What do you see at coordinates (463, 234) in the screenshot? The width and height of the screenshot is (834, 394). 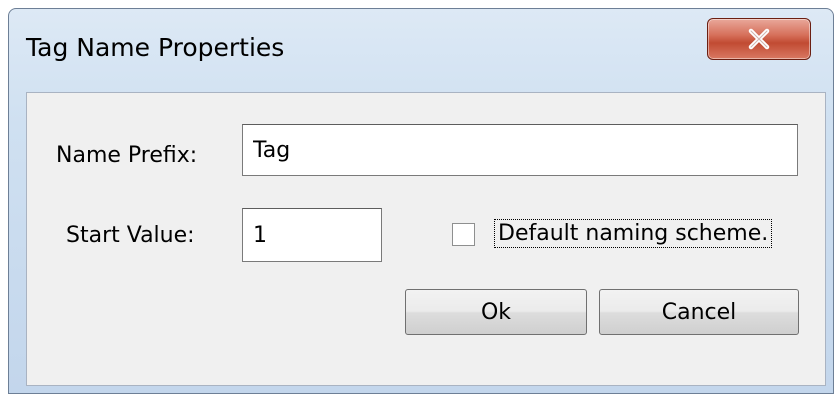 I see `default-naming-checkbox` at bounding box center [463, 234].